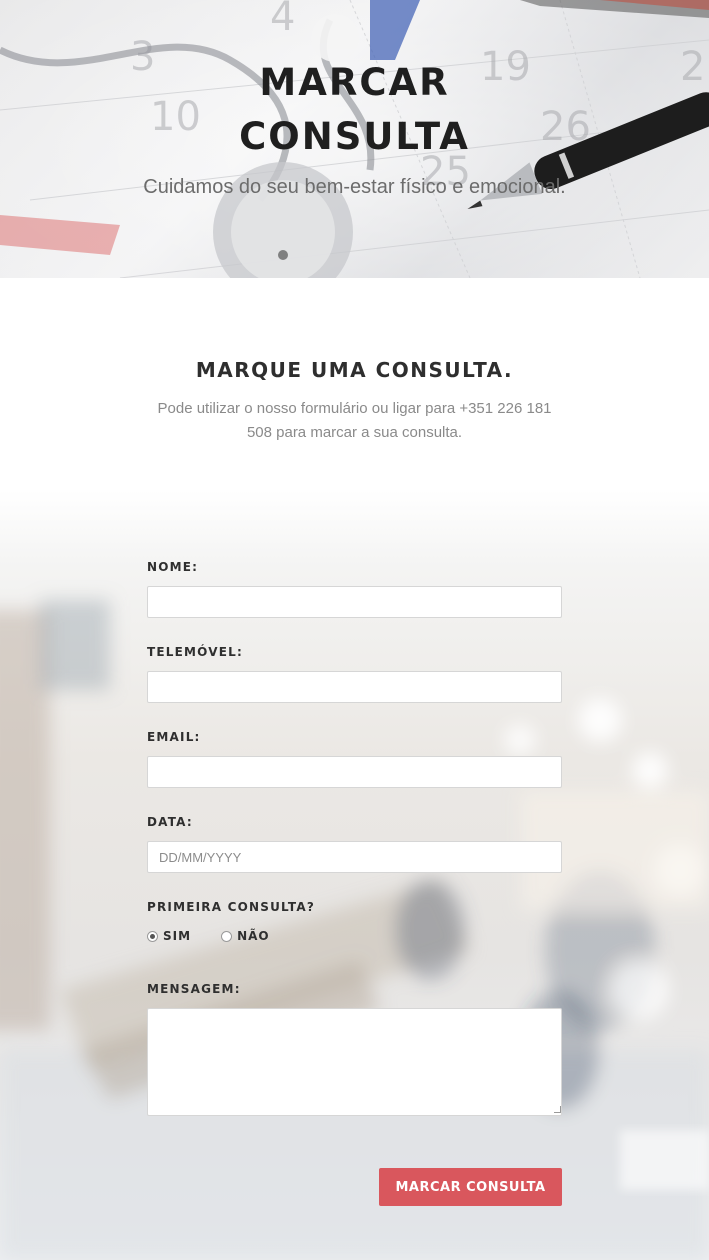  I want to click on first-visit-radio-group: SIM NÃO, so click(223, 936).